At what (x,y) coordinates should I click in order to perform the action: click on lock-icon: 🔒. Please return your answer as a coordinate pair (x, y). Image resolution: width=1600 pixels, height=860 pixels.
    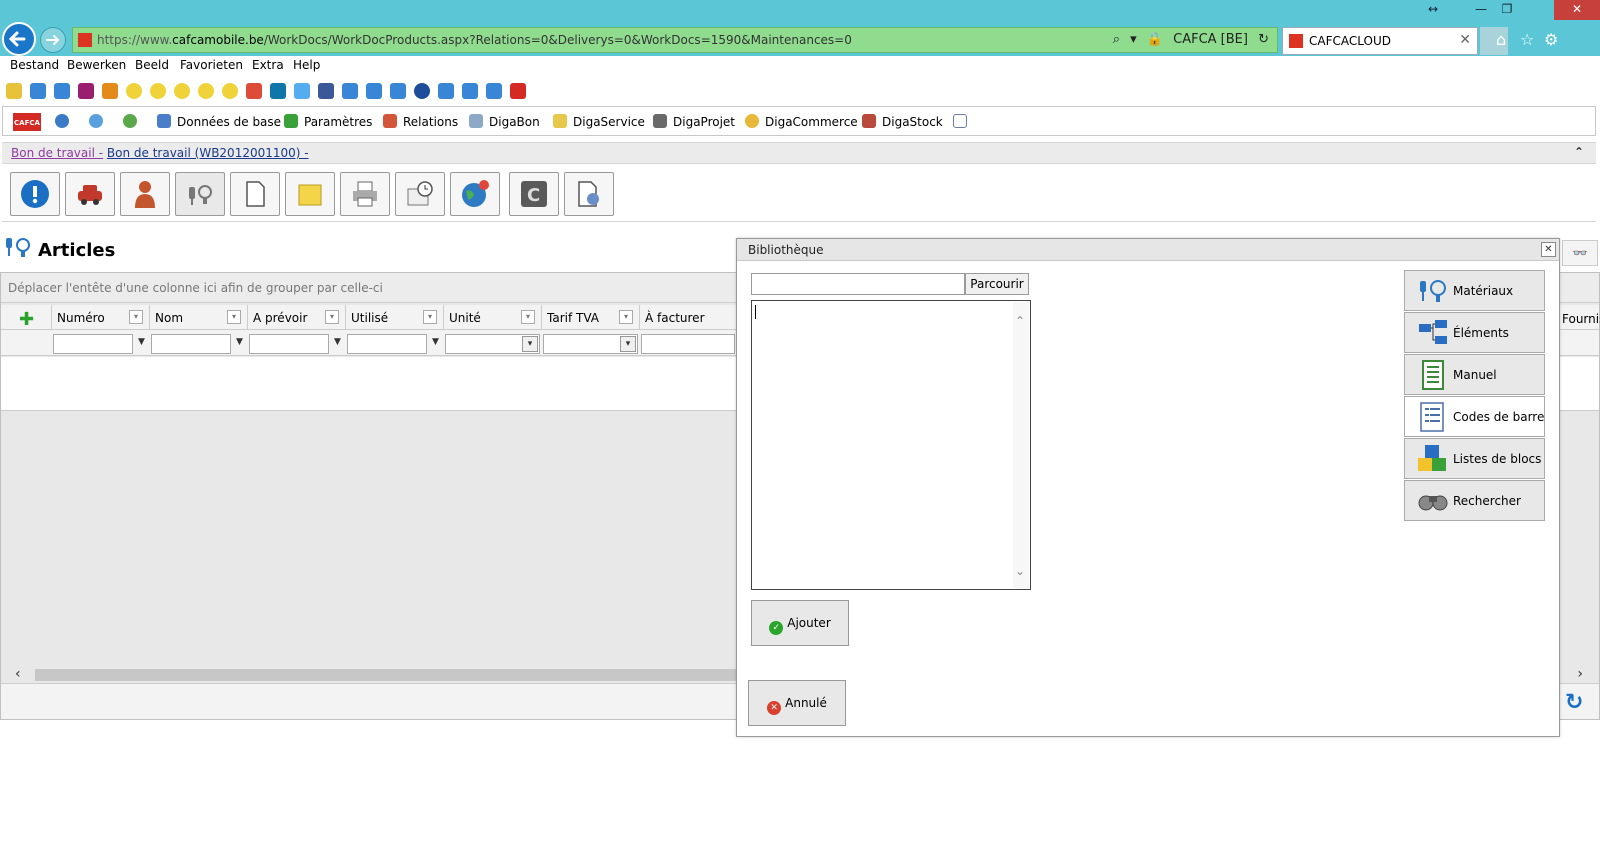
    Looking at the image, I should click on (1155, 39).